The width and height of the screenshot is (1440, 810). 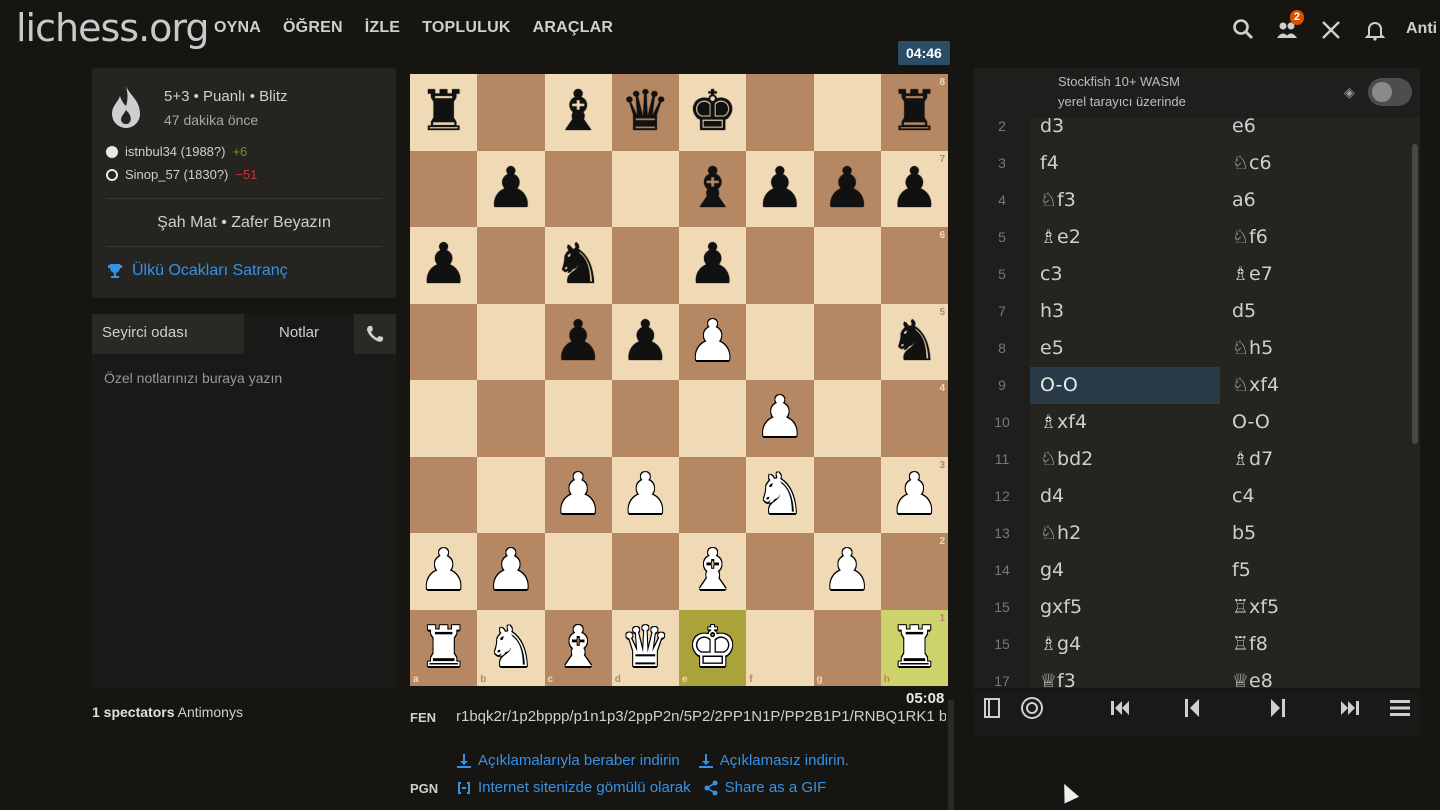 What do you see at coordinates (1317, 496) in the screenshot?
I see `black-move: c4` at bounding box center [1317, 496].